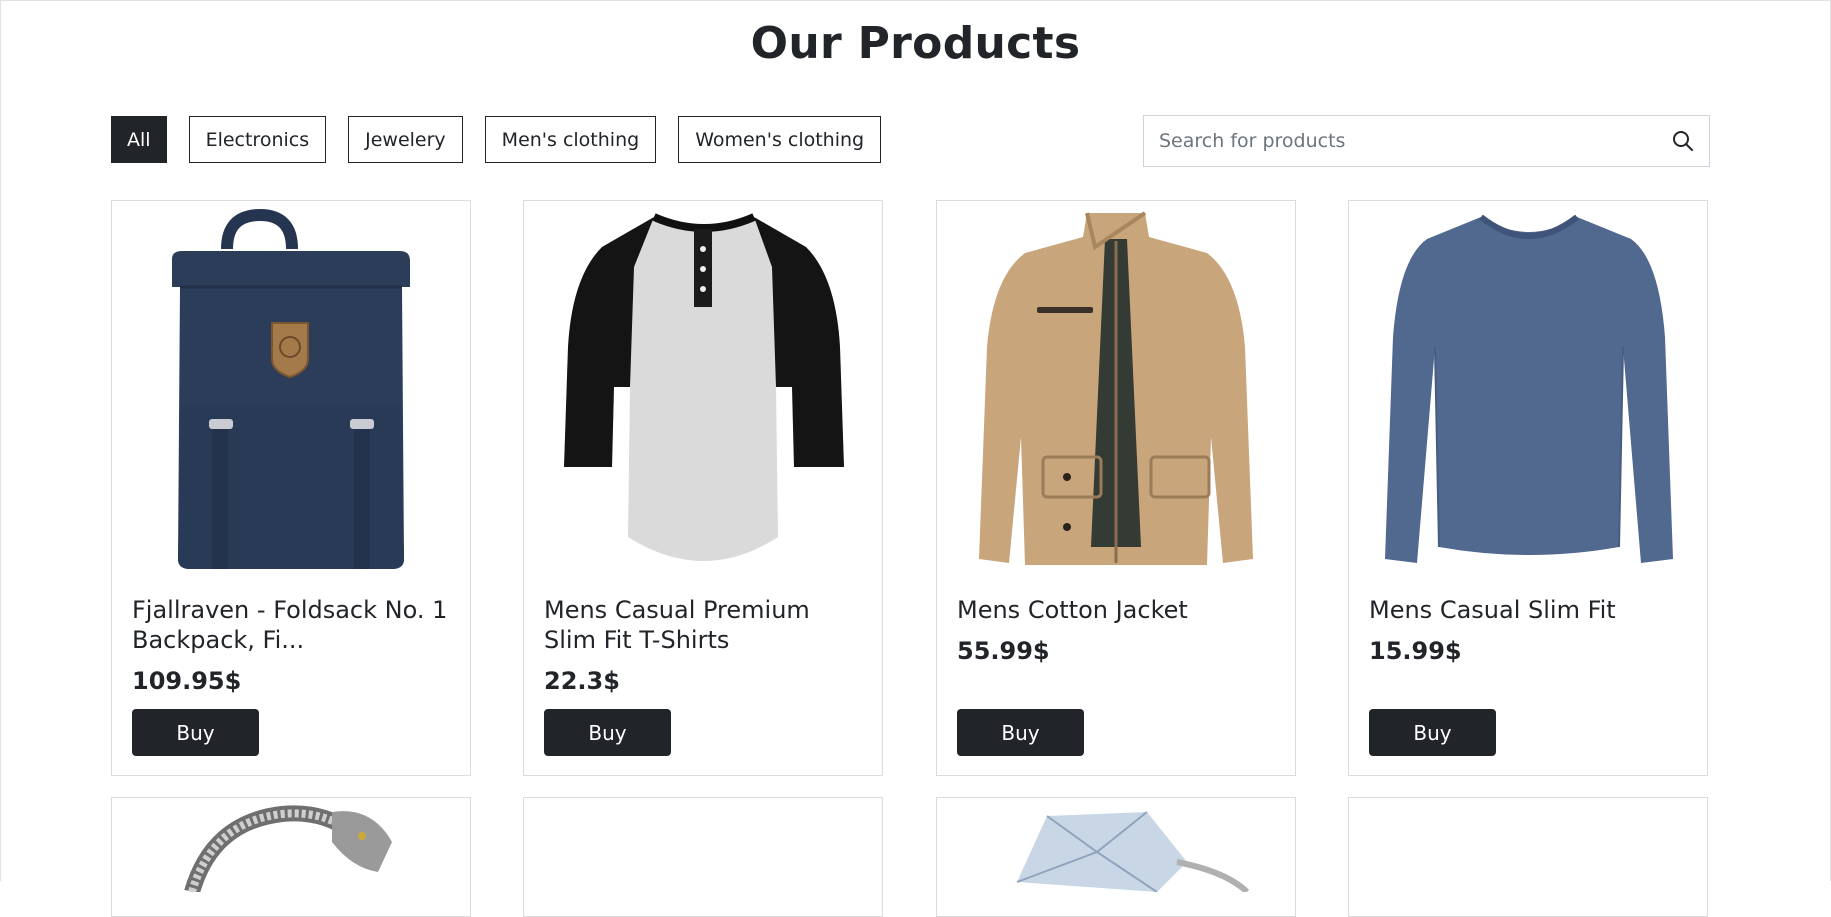 The height and width of the screenshot is (917, 1831). Describe the element at coordinates (1528, 389) in the screenshot. I see `product-image-longsleeve-shirt` at that location.